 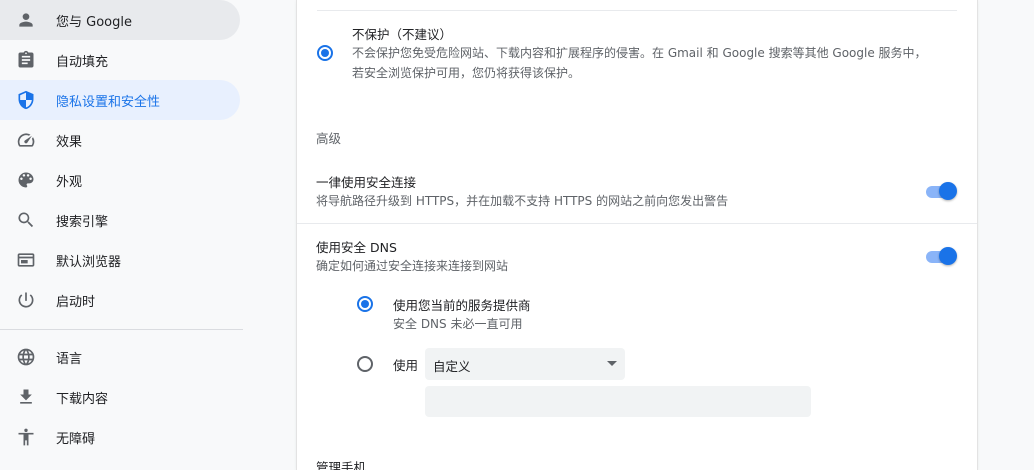 I want to click on sidebar-item-you-and-google: 您与 Google, so click(x=120, y=20).